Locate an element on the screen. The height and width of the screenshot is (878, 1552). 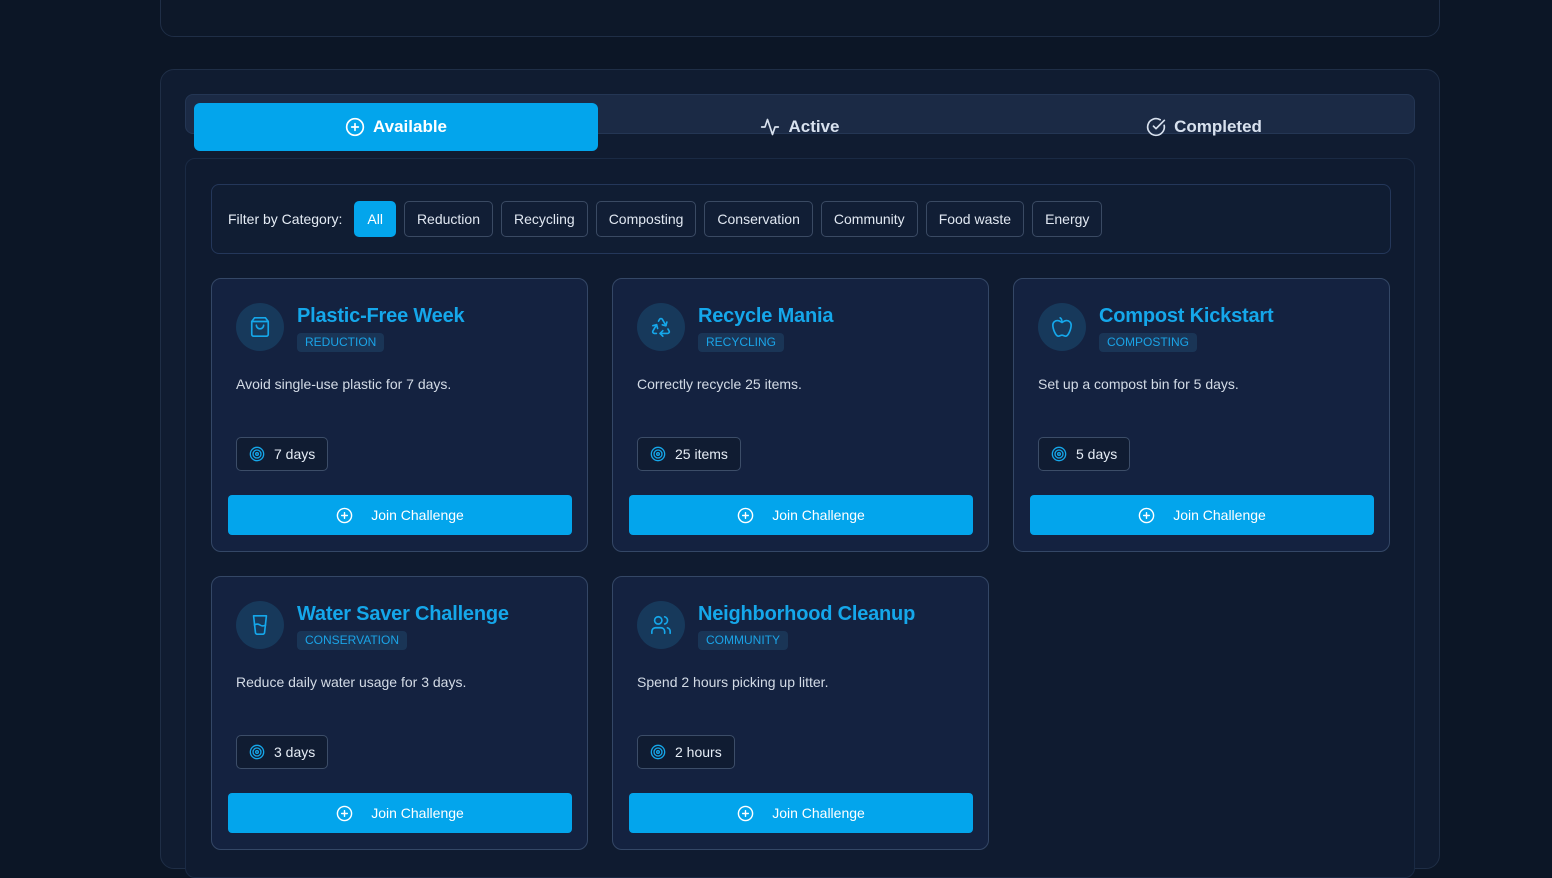
tab-available: Available is located at coordinates (396, 127).